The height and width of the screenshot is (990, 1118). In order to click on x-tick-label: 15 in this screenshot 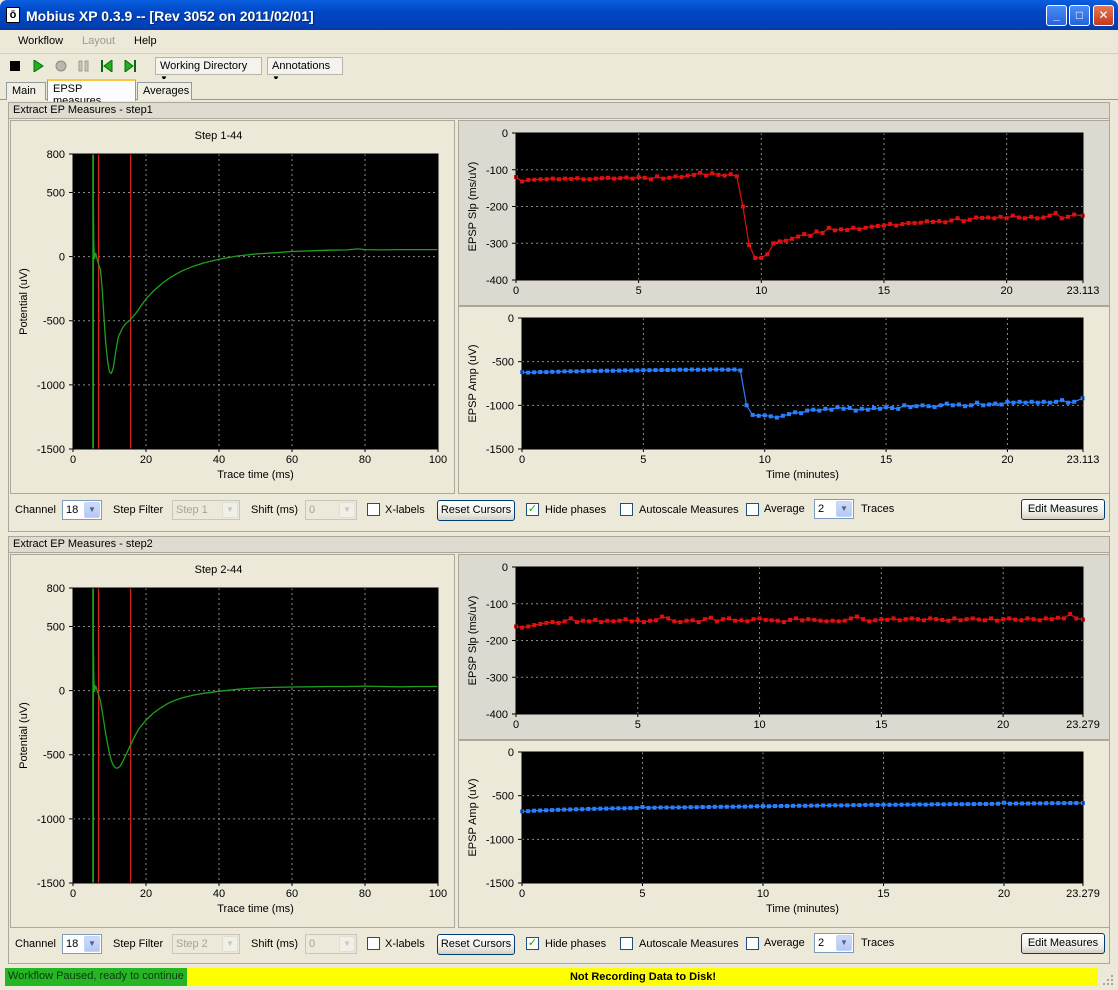, I will do `click(884, 291)`.